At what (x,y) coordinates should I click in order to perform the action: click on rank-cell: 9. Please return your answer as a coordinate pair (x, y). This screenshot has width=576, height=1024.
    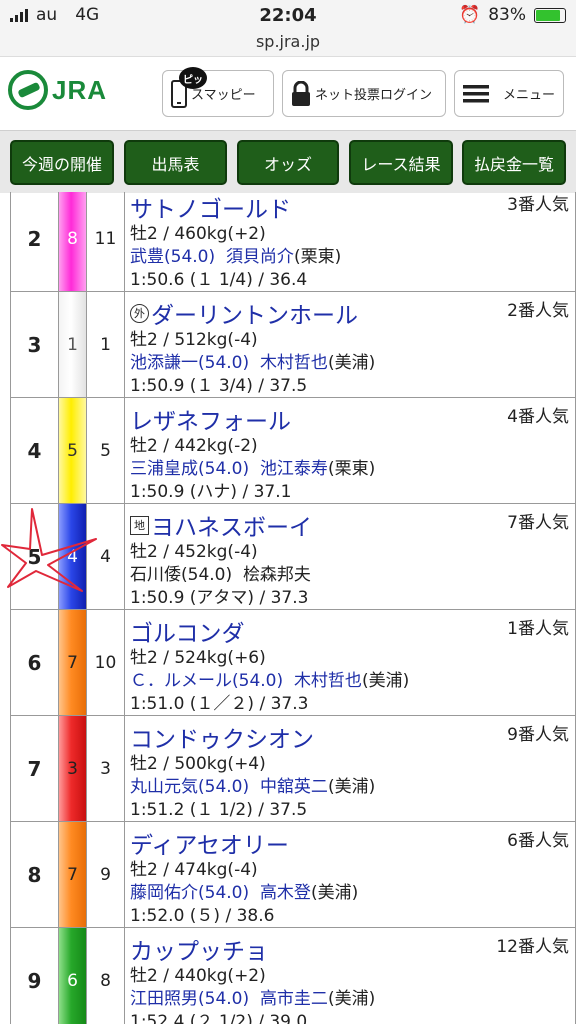
    Looking at the image, I should click on (34, 976).